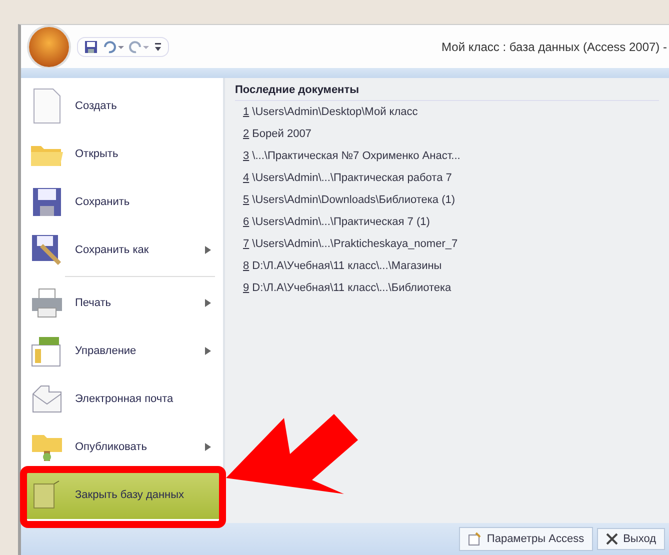 The width and height of the screenshot is (669, 555). What do you see at coordinates (526, 538) in the screenshot?
I see `footer-button: Параметры Access` at bounding box center [526, 538].